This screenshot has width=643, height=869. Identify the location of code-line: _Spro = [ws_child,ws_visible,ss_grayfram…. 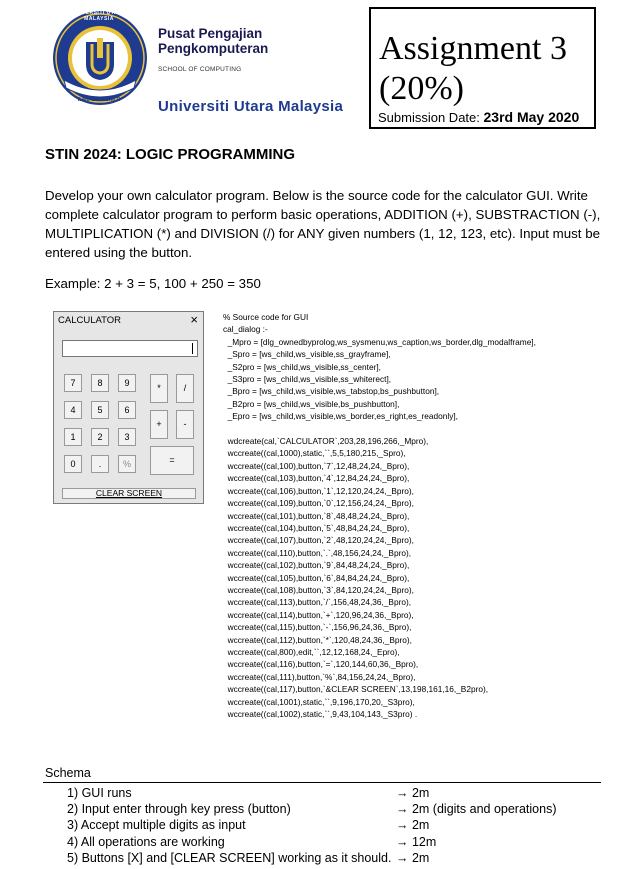
(307, 354).